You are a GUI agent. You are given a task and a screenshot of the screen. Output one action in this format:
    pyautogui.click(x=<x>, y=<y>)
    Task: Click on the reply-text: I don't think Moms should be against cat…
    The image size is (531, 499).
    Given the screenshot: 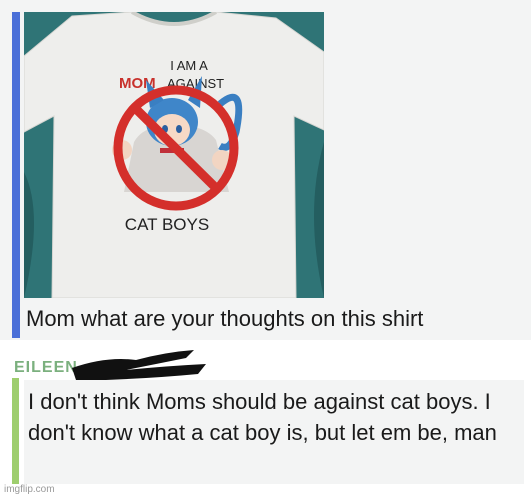 What is the action you would take?
    pyautogui.click(x=262, y=417)
    